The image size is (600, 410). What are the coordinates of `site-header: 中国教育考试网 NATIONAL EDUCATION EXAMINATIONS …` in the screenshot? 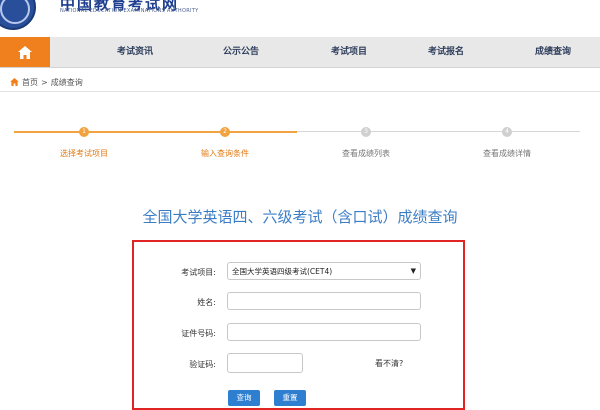 It's located at (300, 18).